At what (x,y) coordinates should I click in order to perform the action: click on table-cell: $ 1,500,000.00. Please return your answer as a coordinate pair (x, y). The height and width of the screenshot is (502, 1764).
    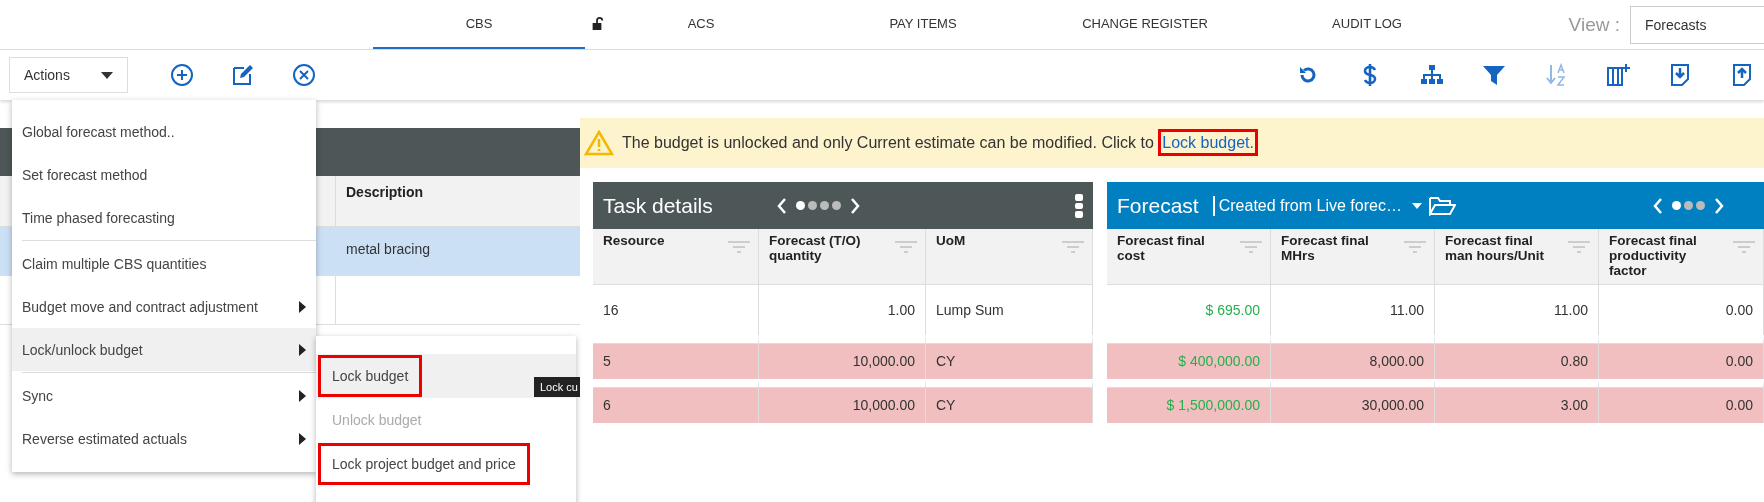
    Looking at the image, I should click on (1189, 401).